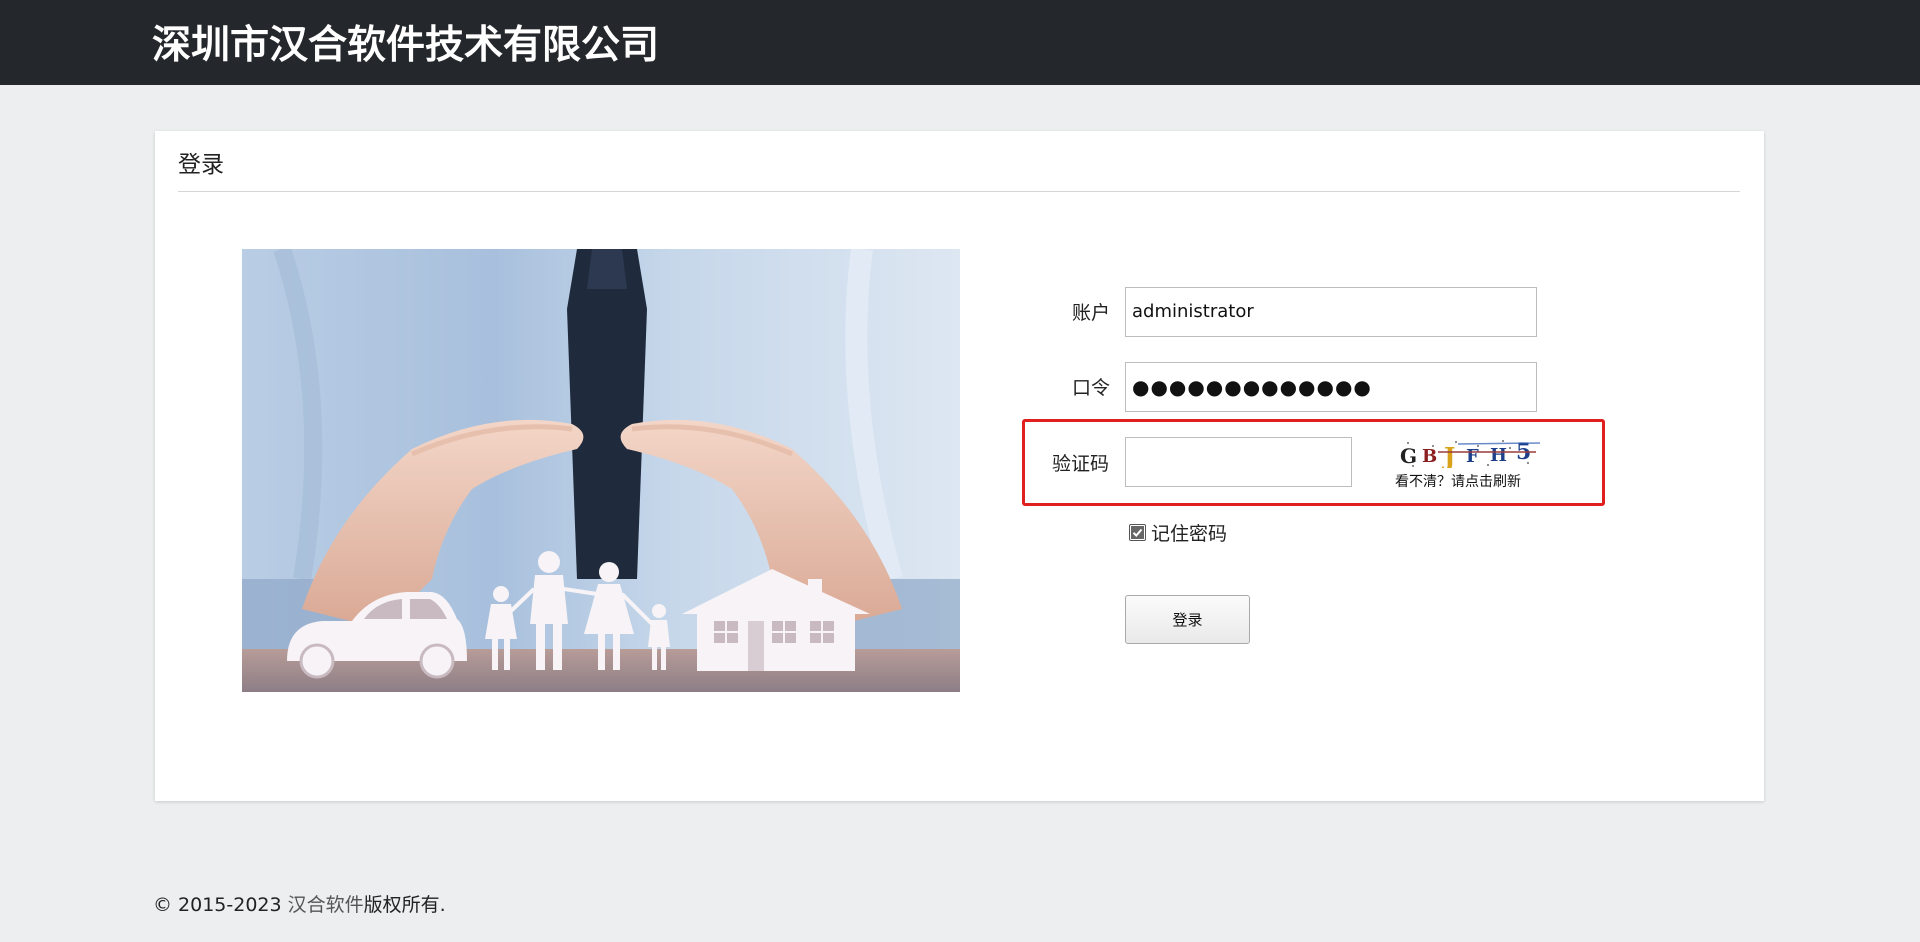  What do you see at coordinates (1331, 387) in the screenshot?
I see `password-input: ●●●●●●●●●●●●●` at bounding box center [1331, 387].